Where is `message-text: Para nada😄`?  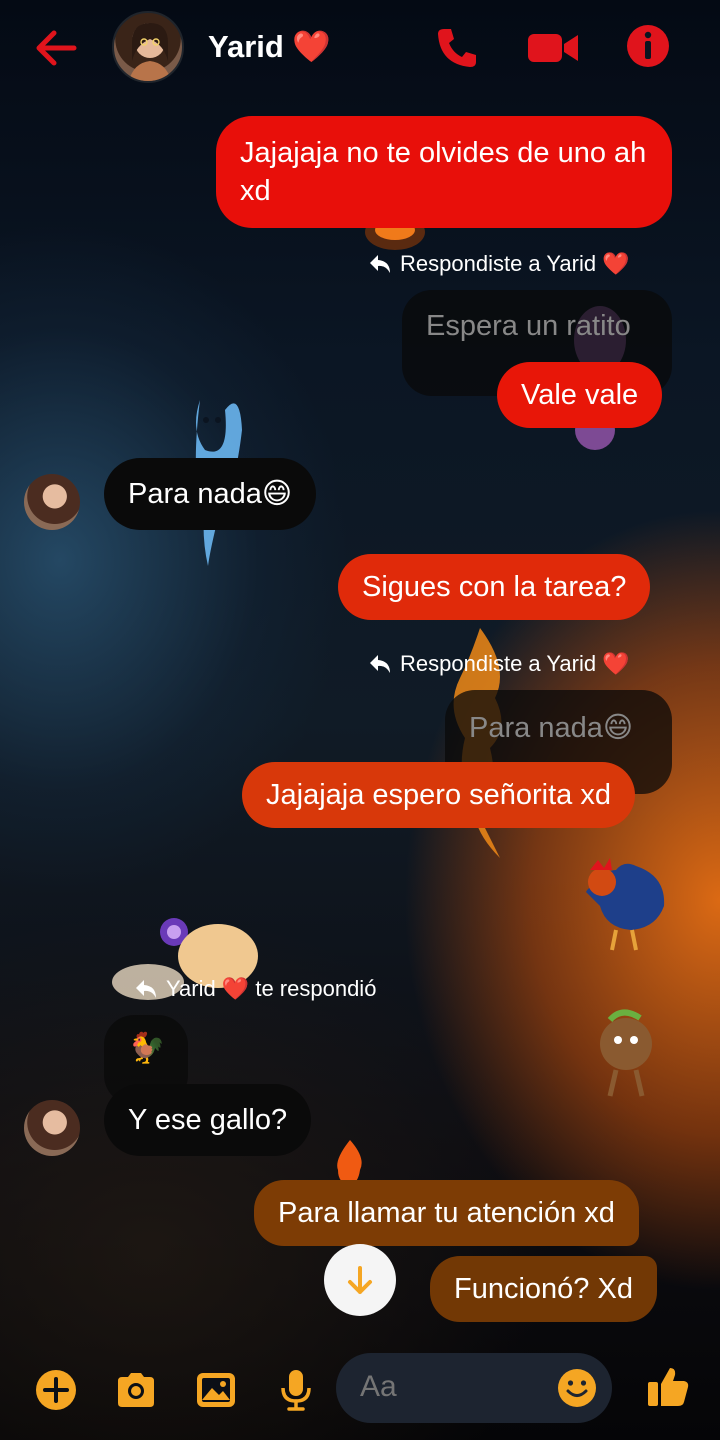 message-text: Para nada😄 is located at coordinates (210, 494).